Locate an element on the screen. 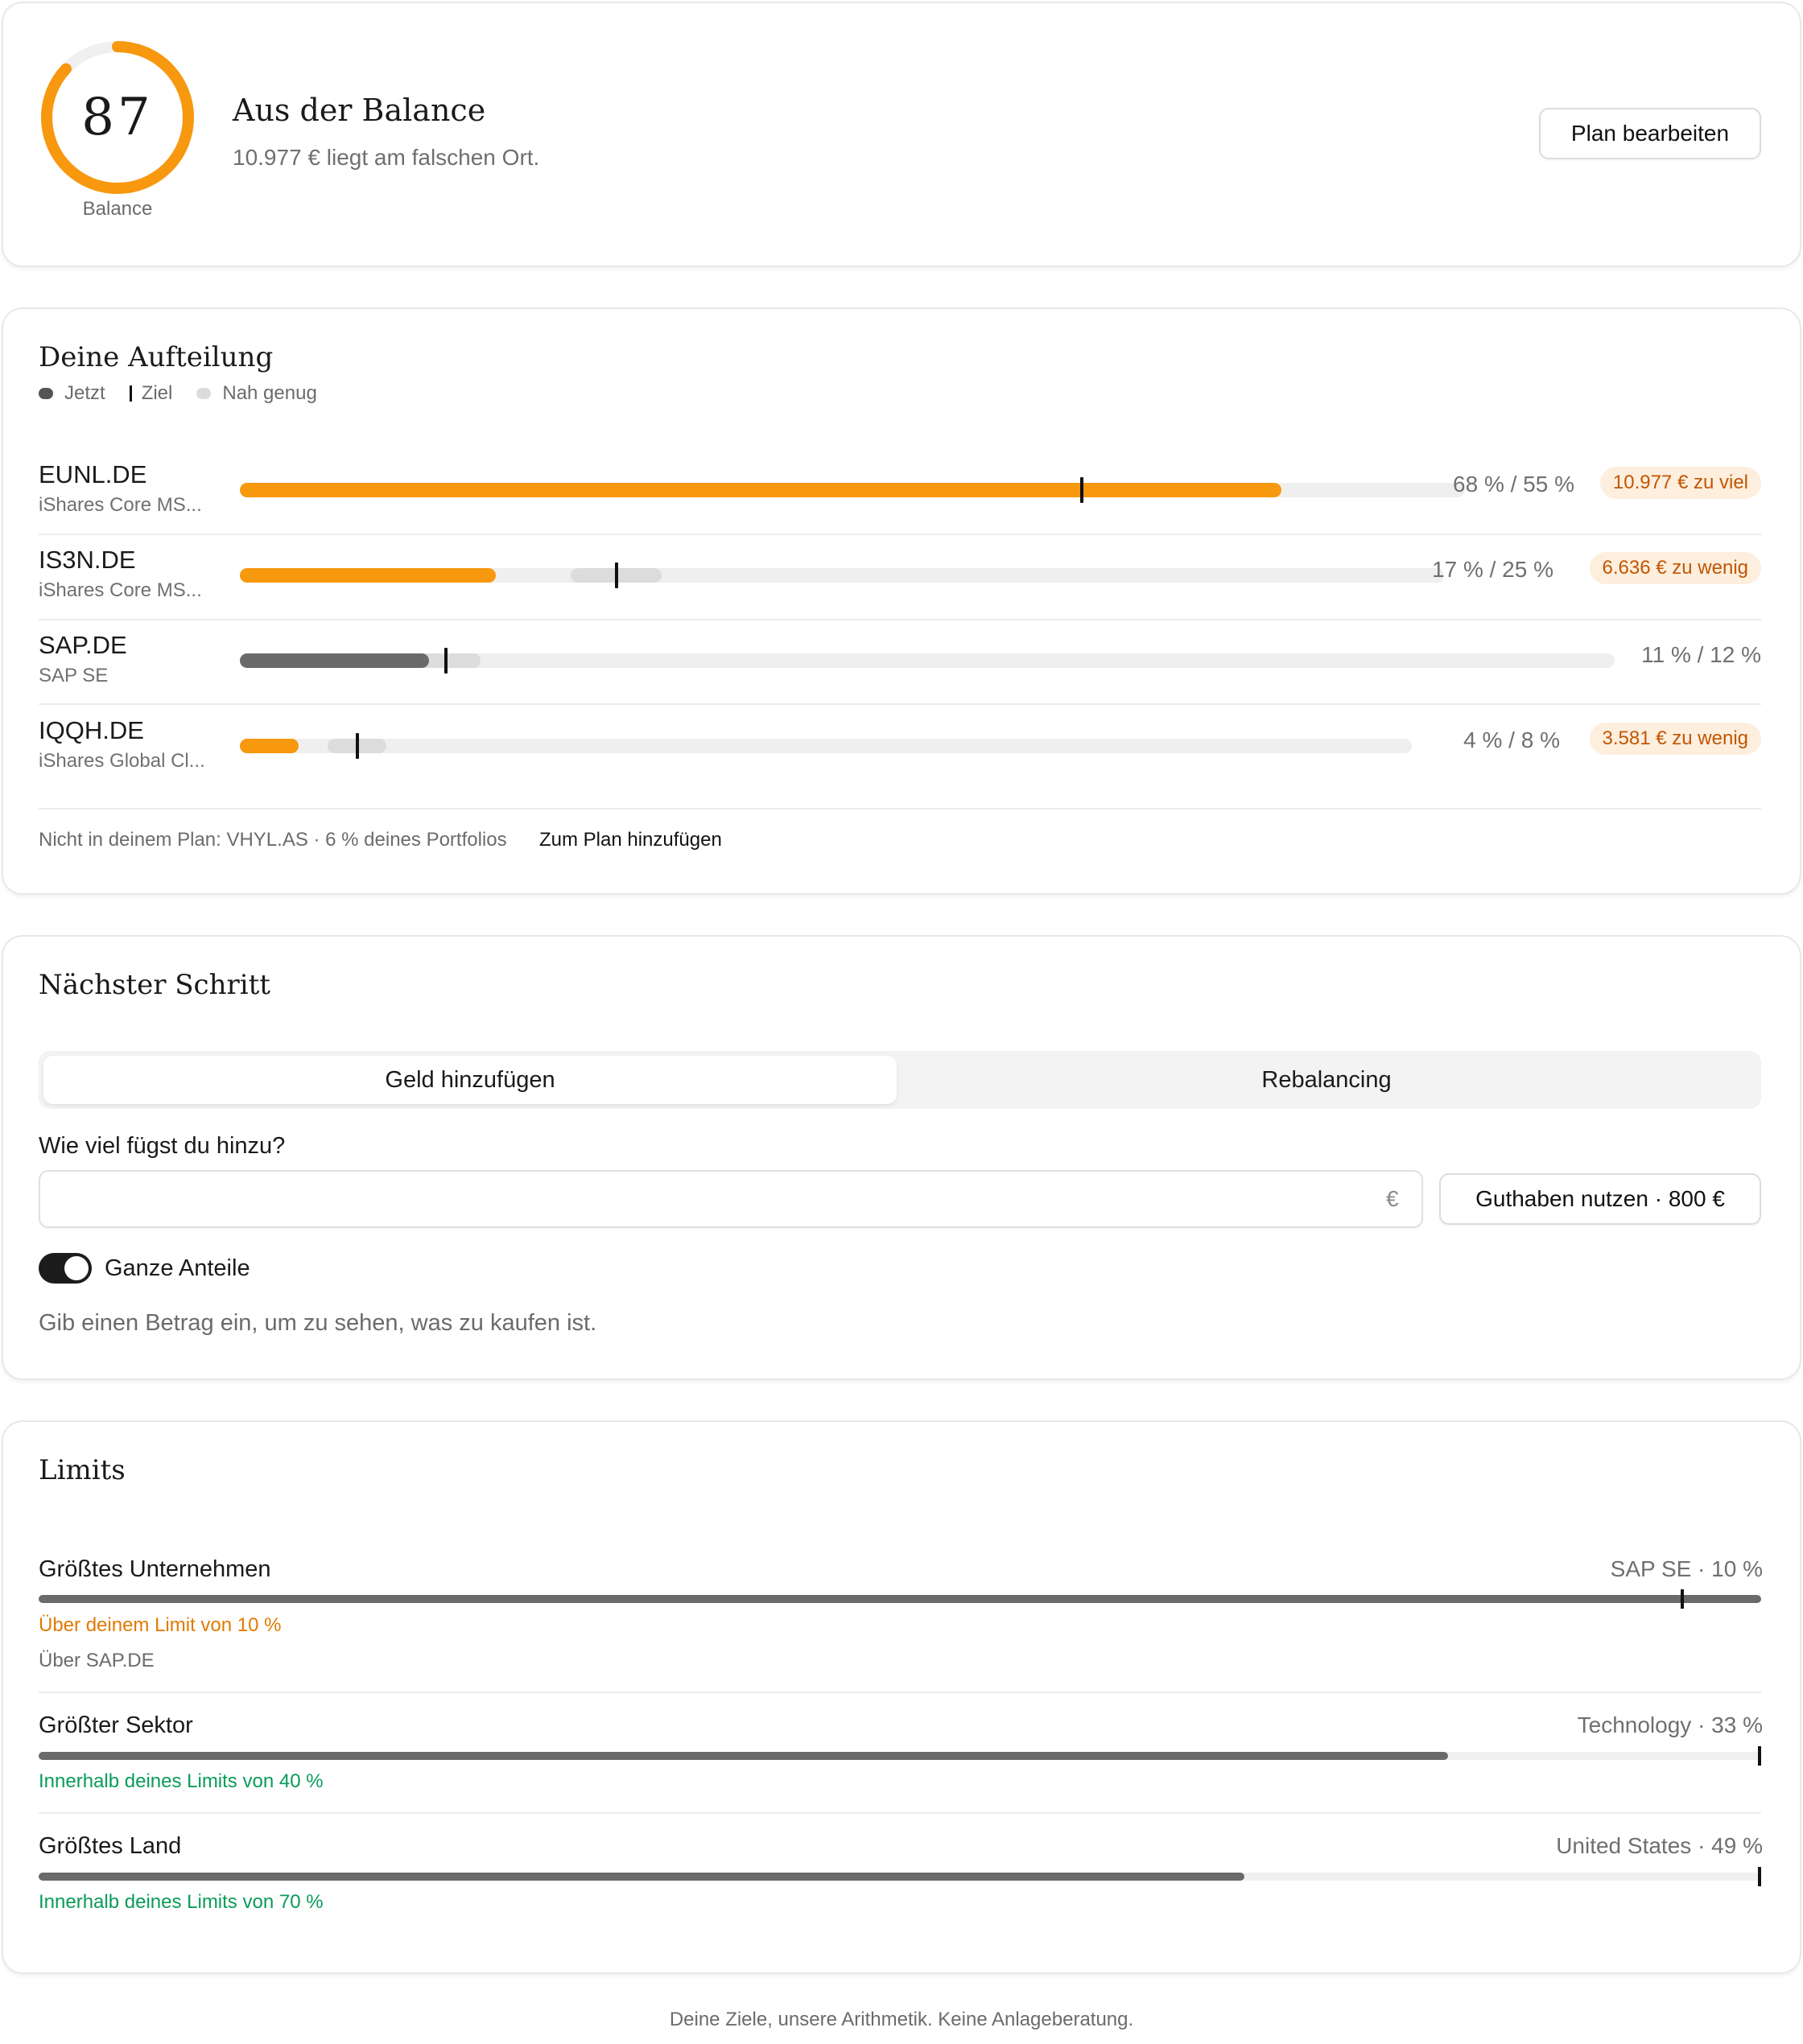 The width and height of the screenshot is (1803, 2044). limit-sub-company: Über SAP.DE is located at coordinates (97, 1660).